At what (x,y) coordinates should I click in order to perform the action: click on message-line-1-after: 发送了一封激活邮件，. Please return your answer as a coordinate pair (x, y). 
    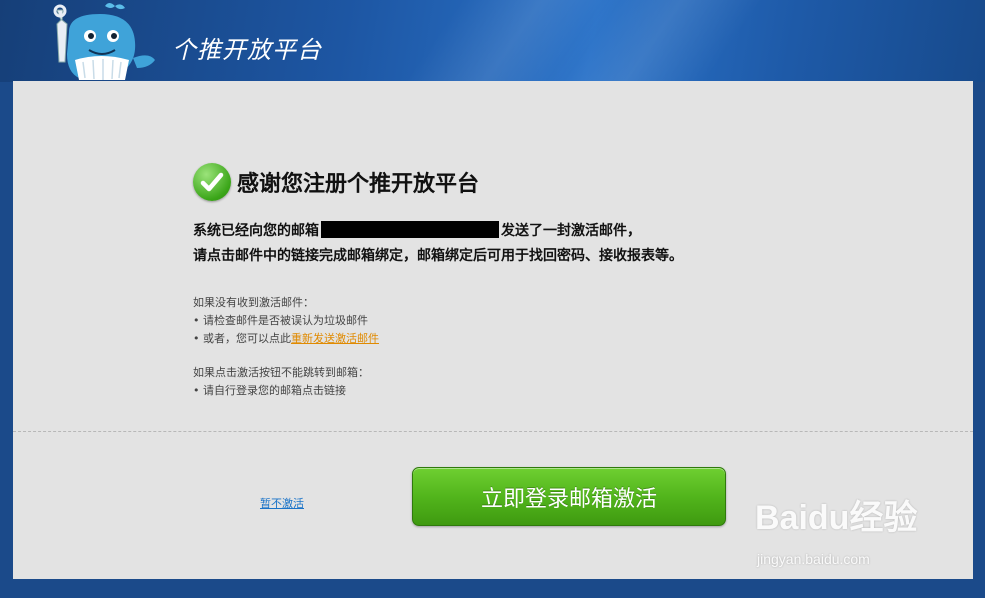
    Looking at the image, I should click on (571, 231).